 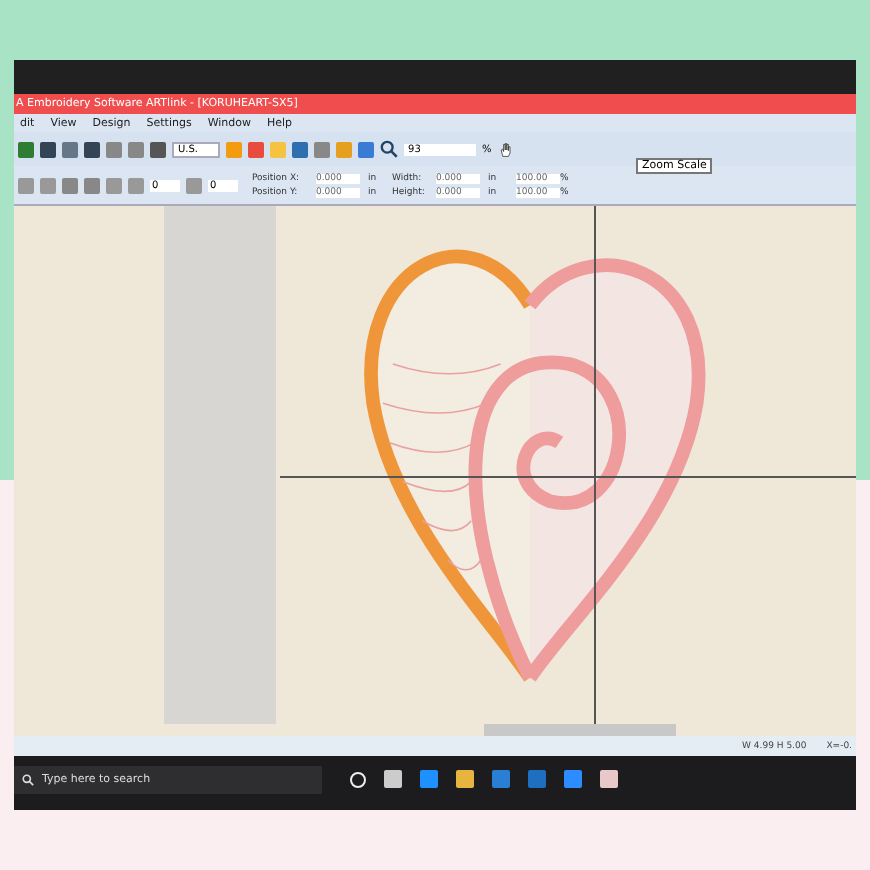 What do you see at coordinates (580, 730) in the screenshot?
I see `scrollbar` at bounding box center [580, 730].